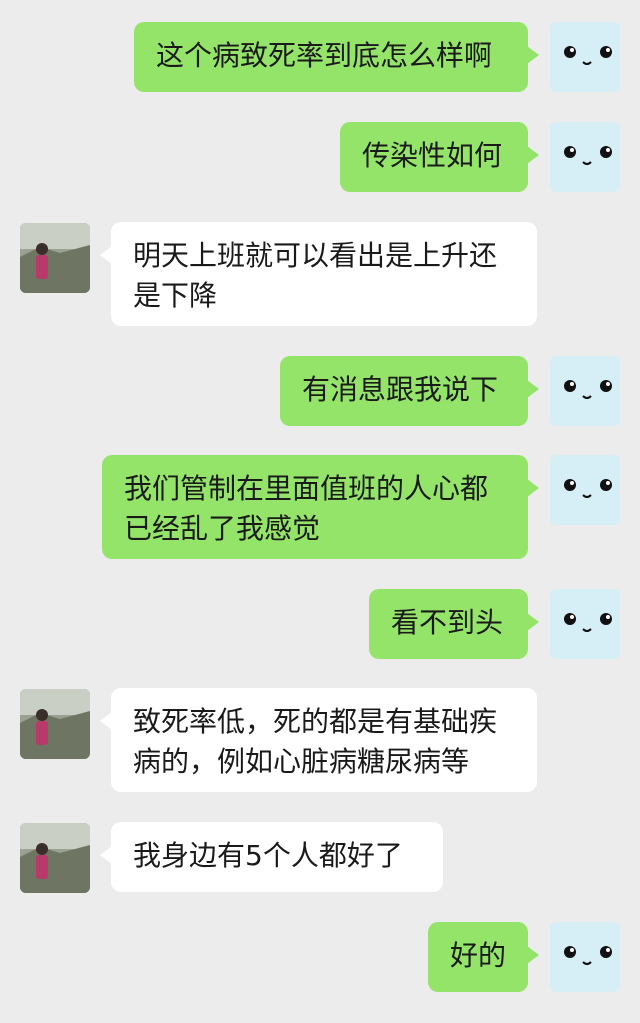 This screenshot has height=1023, width=640. I want to click on message-bubble-sent: 我们管制在里面值班的人心都已经乱了我感觉, so click(320, 507).